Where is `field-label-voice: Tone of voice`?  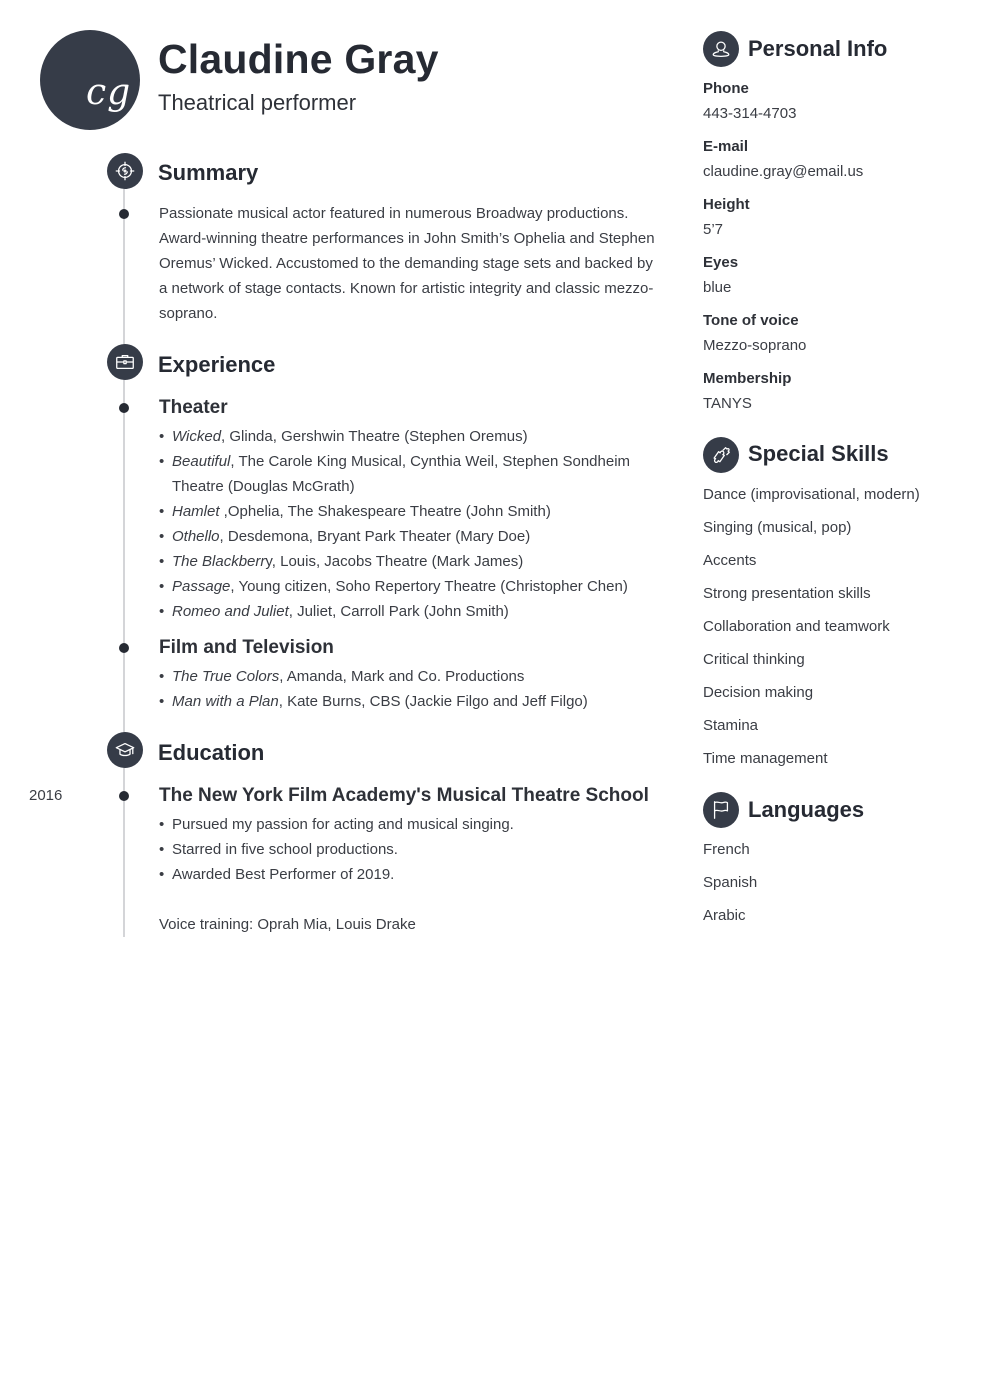
field-label-voice: Tone of voice is located at coordinates (751, 320).